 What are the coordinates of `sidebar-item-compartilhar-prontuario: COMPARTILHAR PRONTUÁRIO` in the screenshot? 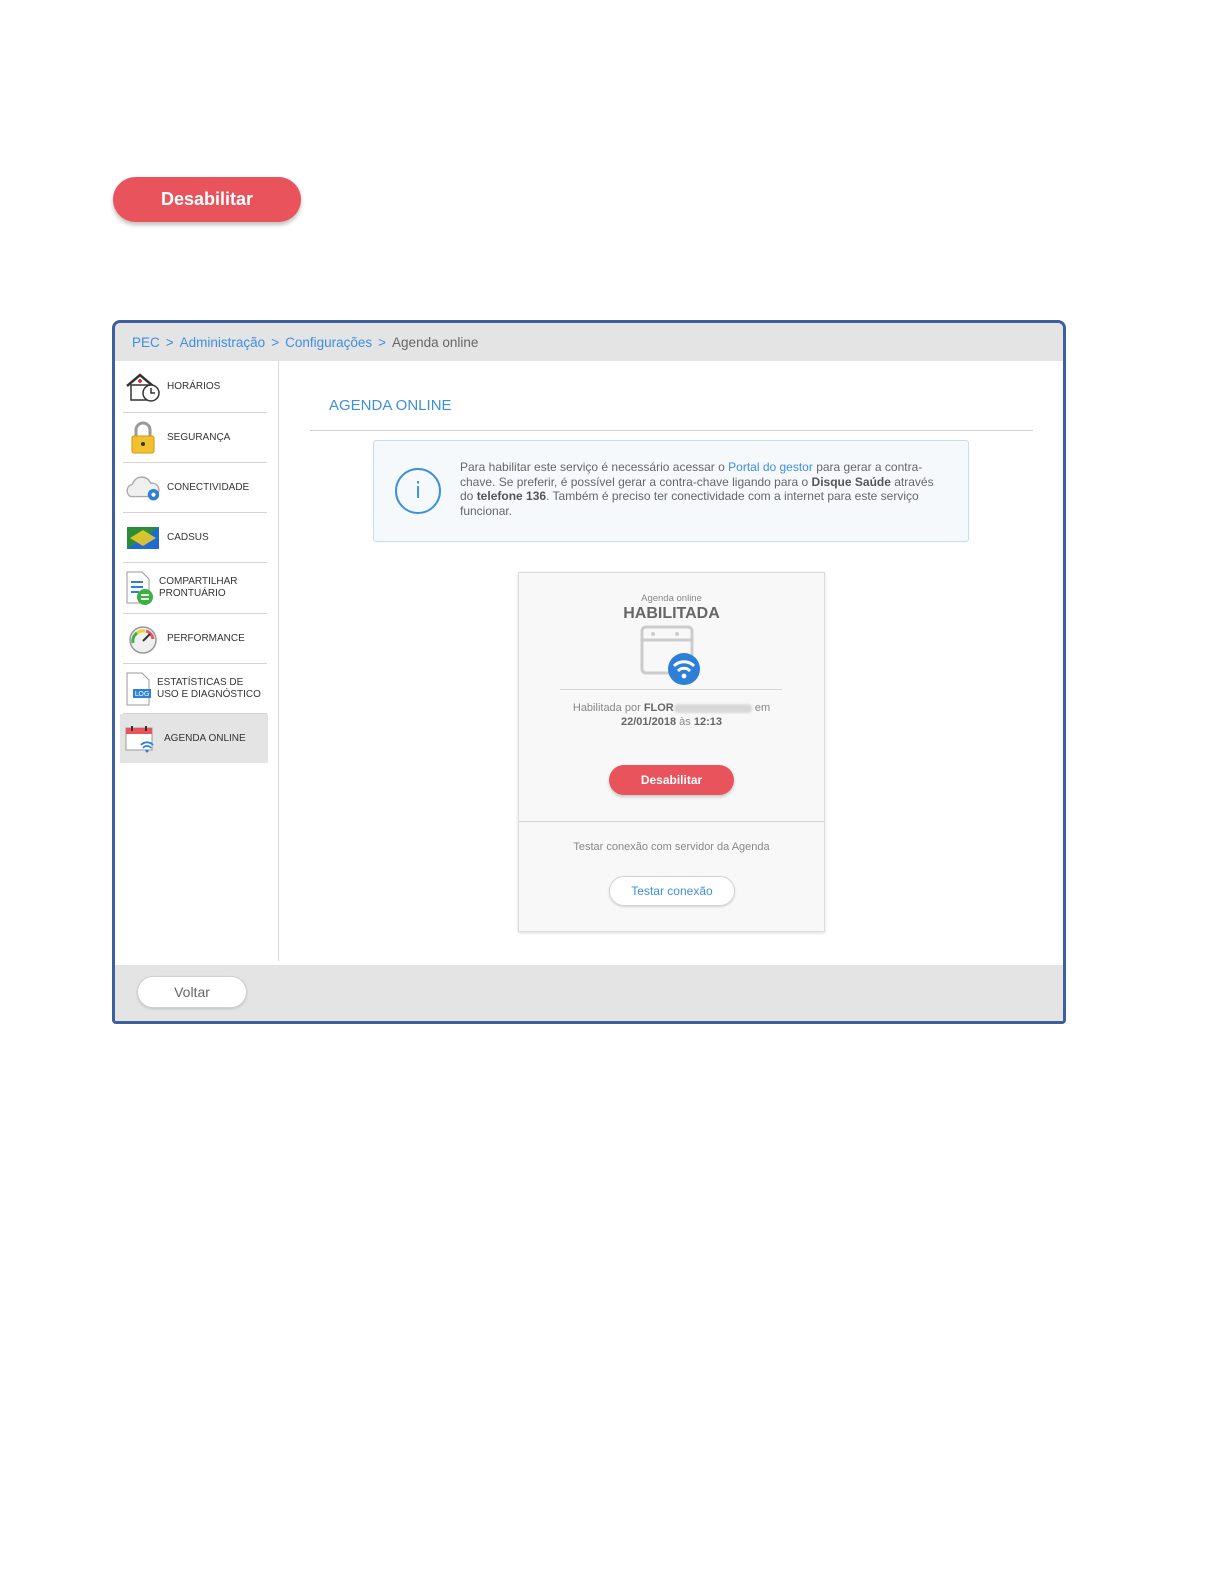 It's located at (195, 588).